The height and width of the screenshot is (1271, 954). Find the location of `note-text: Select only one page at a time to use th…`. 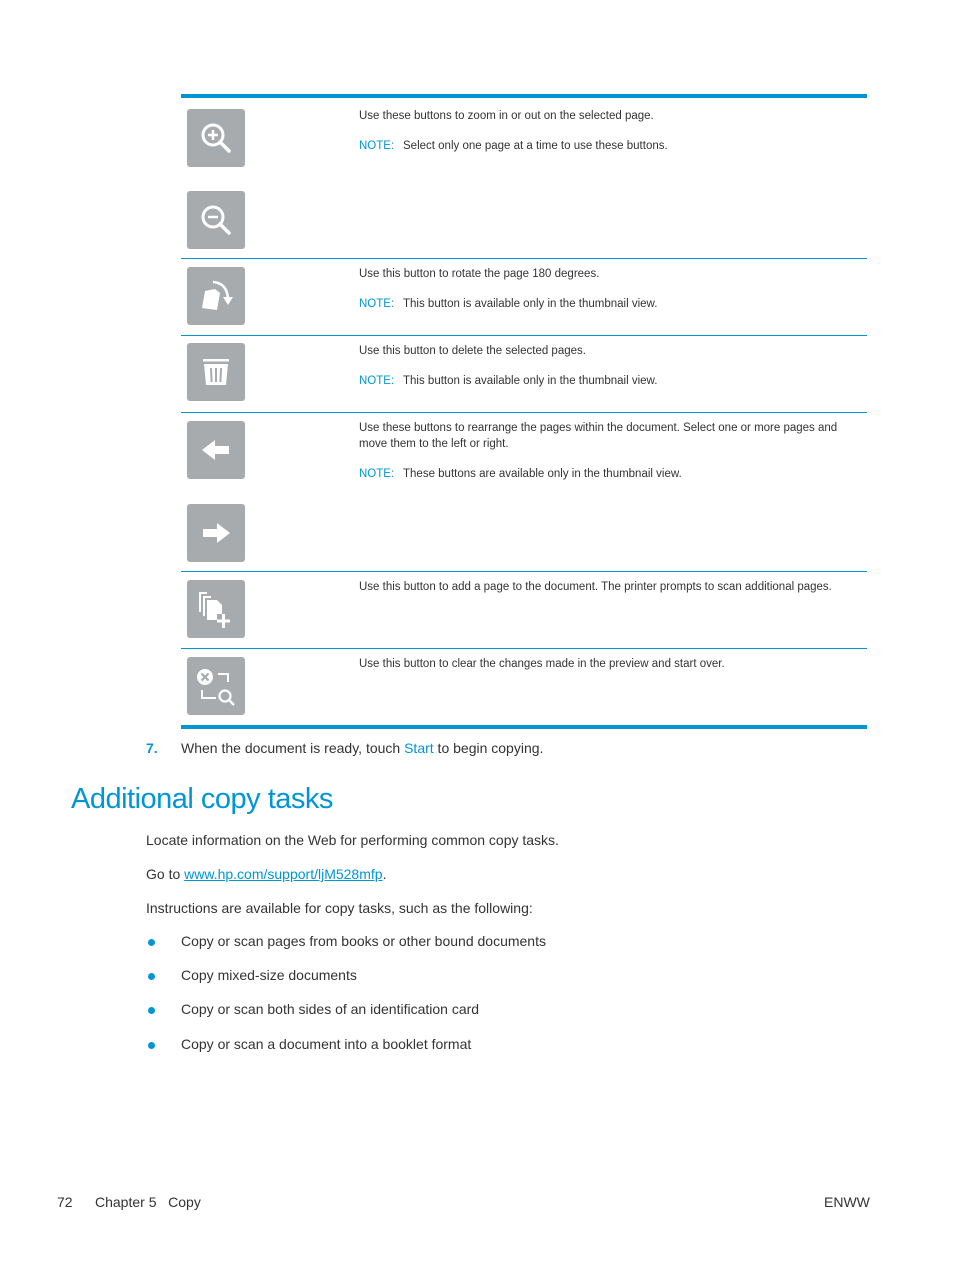

note-text: Select only one page at a time to use th… is located at coordinates (535, 146).